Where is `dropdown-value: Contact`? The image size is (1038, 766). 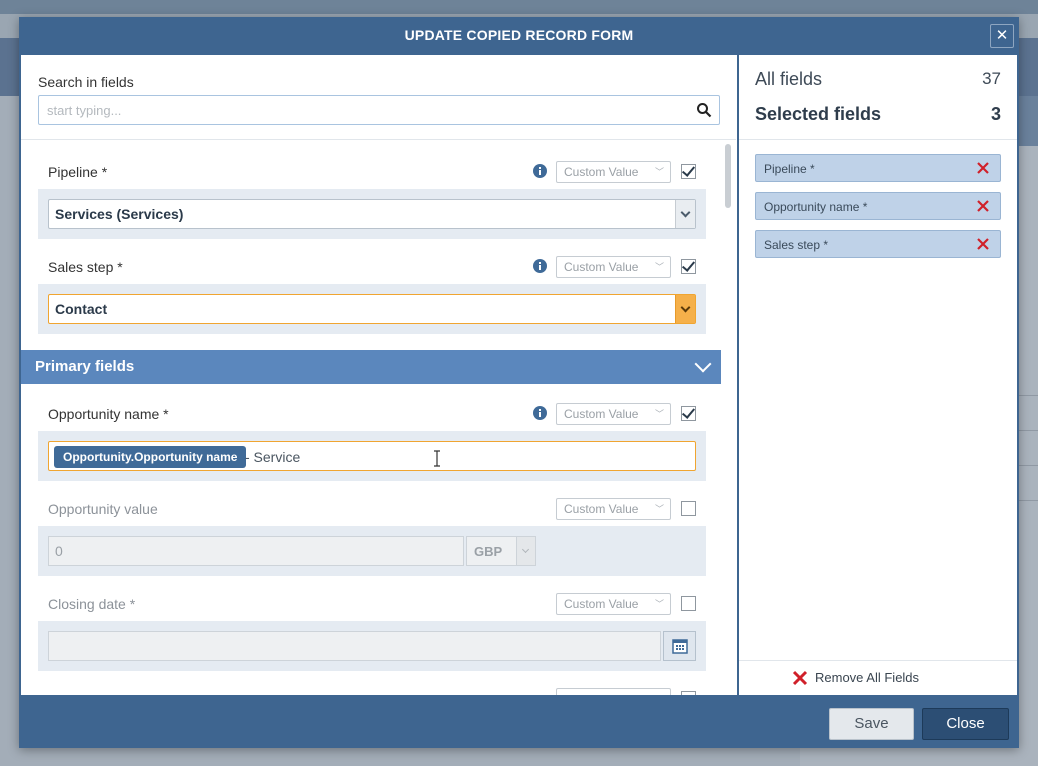
dropdown-value: Contact is located at coordinates (81, 309).